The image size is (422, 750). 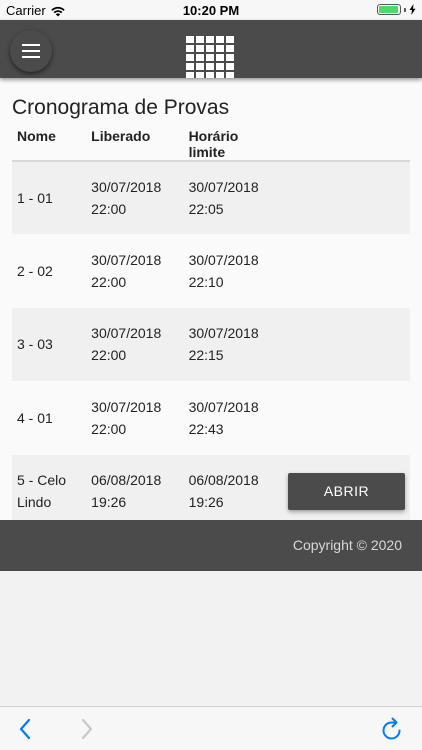 I want to click on forward-button, so click(x=86, y=731).